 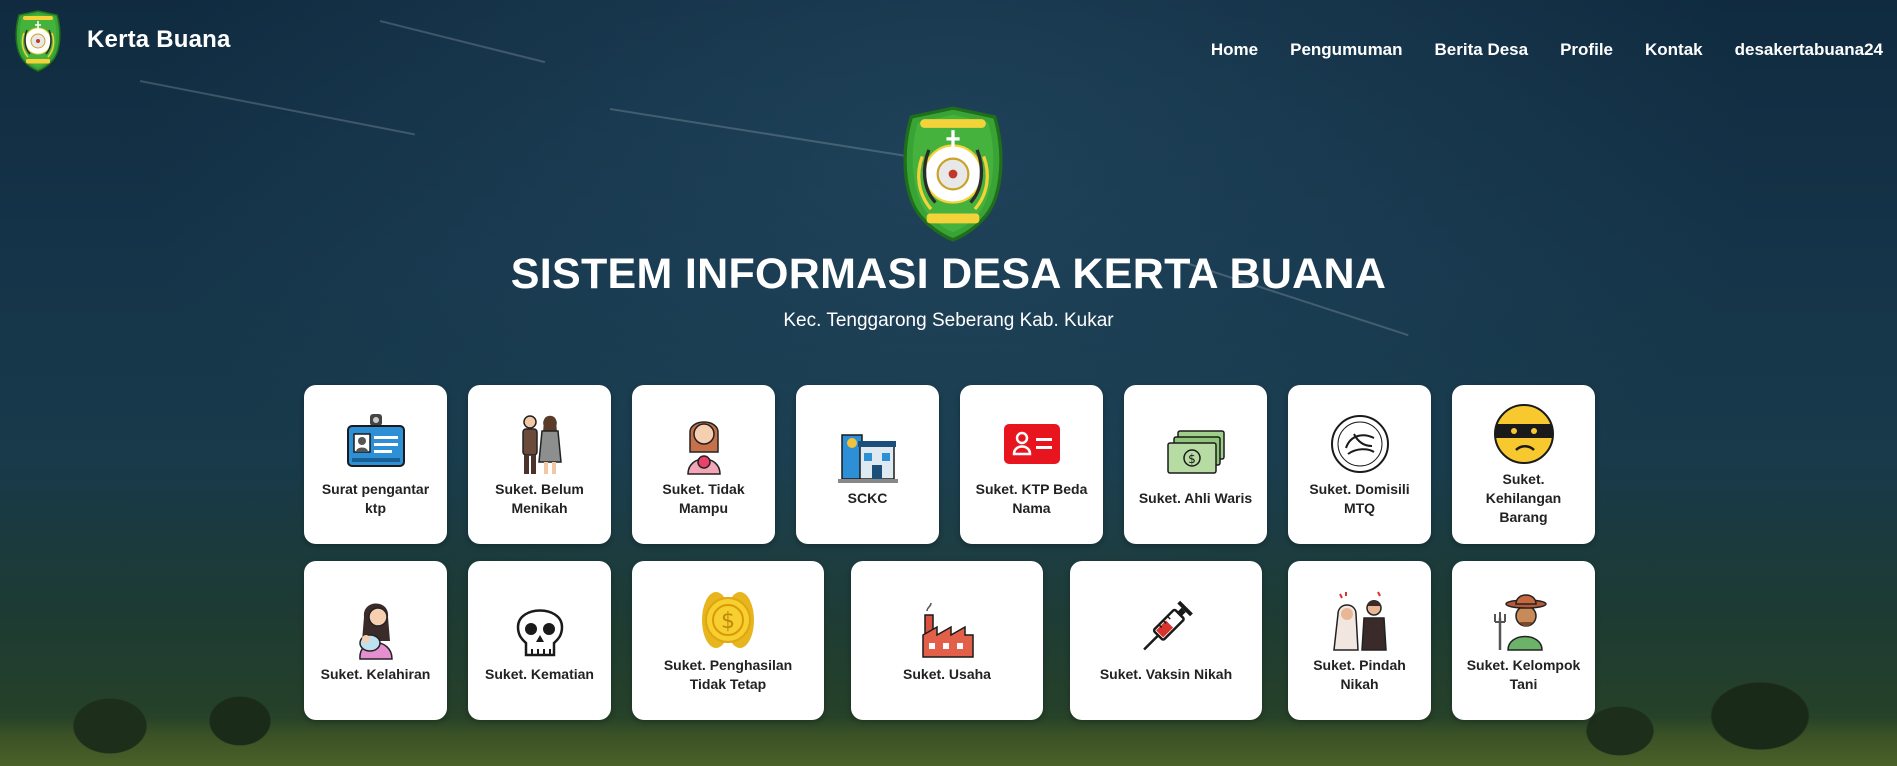 What do you see at coordinates (1523, 674) in the screenshot?
I see `service-label: Suket. Kelompok Tani` at bounding box center [1523, 674].